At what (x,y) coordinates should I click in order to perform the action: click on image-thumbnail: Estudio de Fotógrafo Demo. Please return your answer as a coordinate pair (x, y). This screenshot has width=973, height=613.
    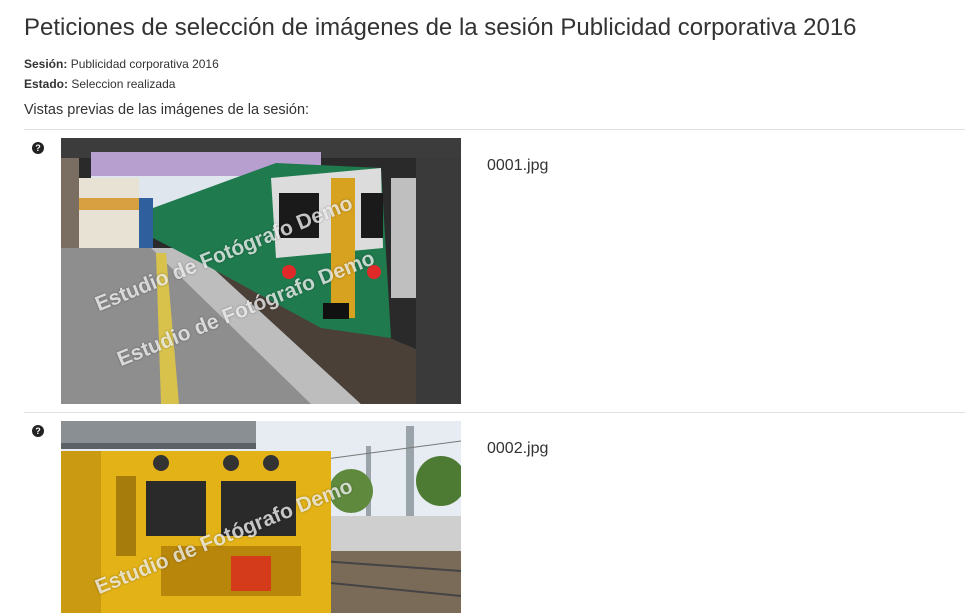
    Looking at the image, I should click on (261, 517).